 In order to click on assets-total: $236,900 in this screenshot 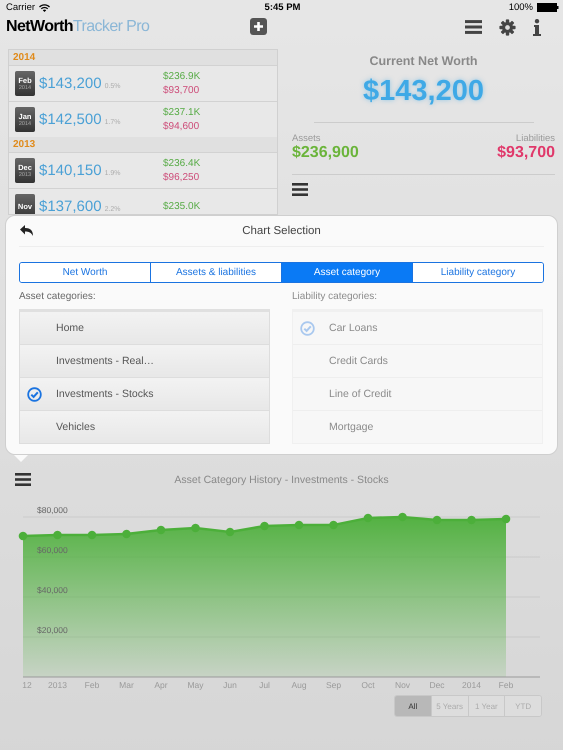, I will do `click(325, 153)`.